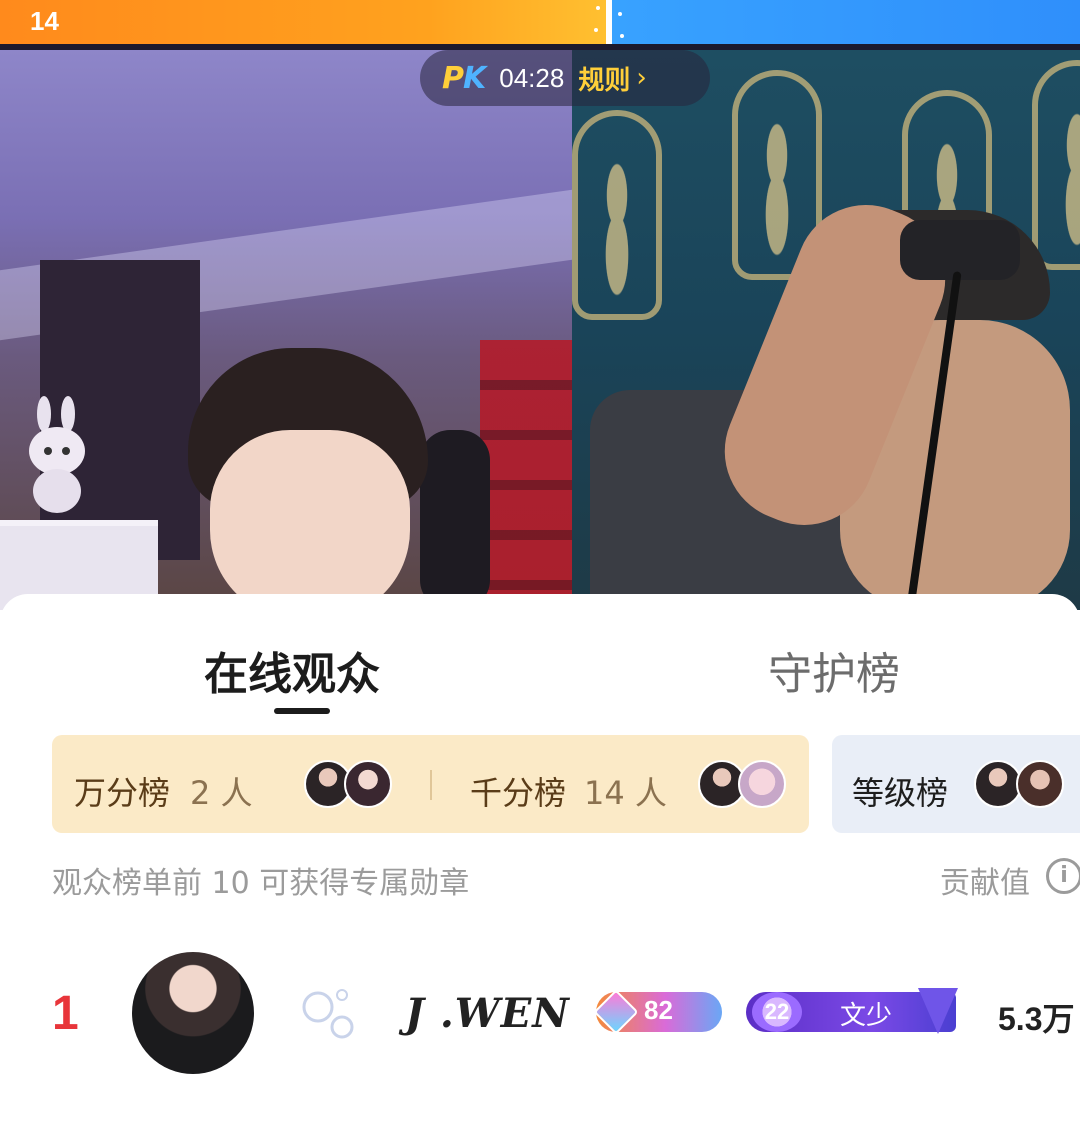 Image resolution: width=1080 pixels, height=1142 pixels. Describe the element at coordinates (306, 22) in the screenshot. I see `pk-left-bar: 14` at that location.